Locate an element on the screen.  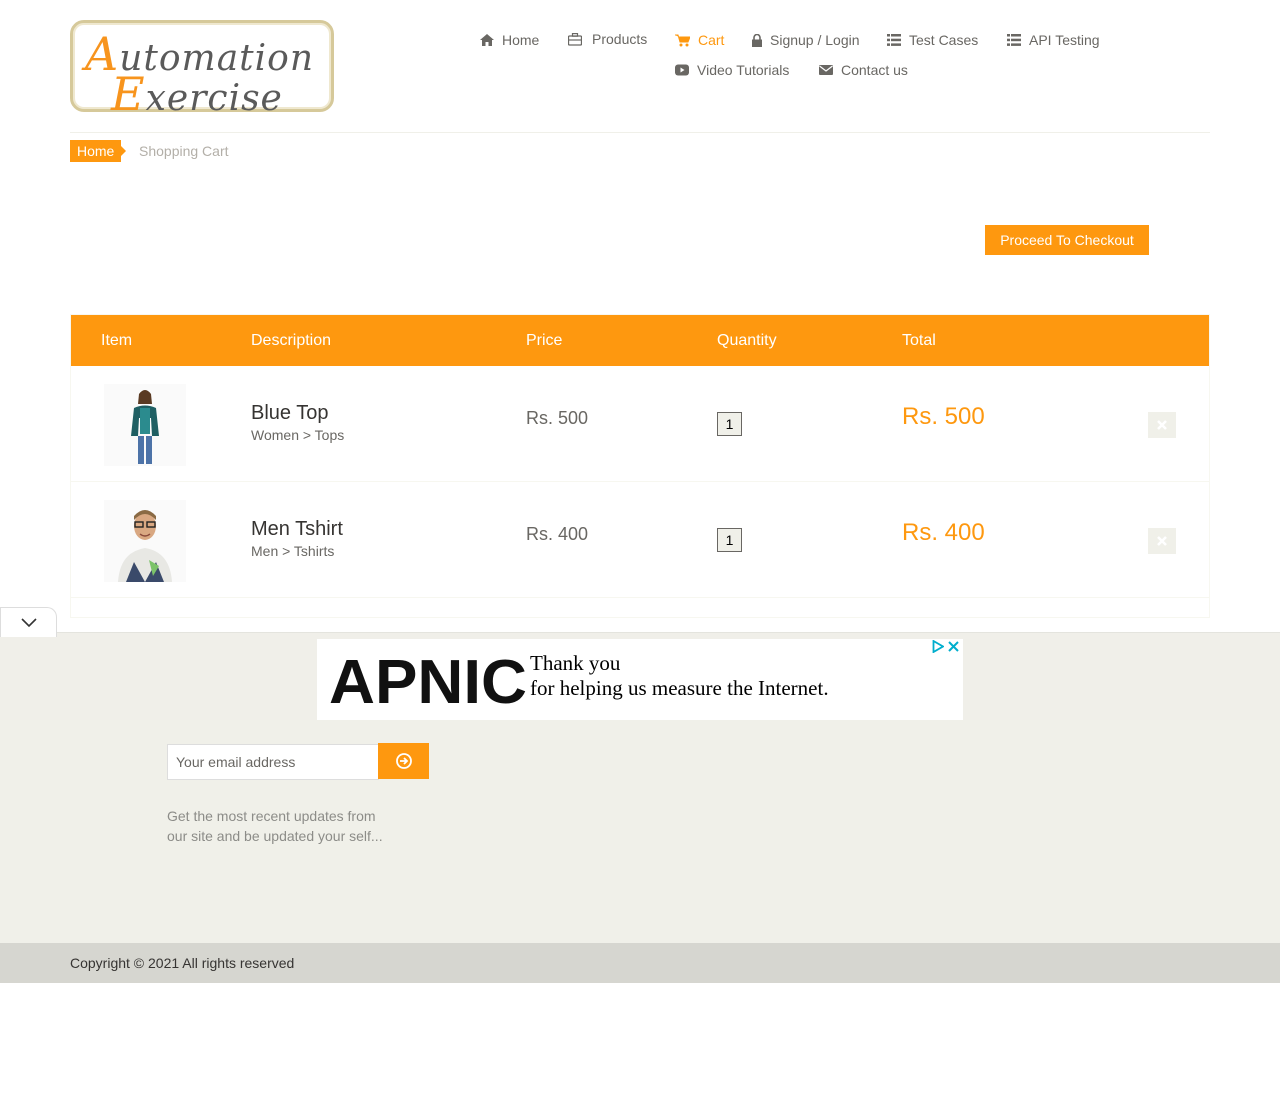
nav-contact-us: Contact us is located at coordinates (863, 70).